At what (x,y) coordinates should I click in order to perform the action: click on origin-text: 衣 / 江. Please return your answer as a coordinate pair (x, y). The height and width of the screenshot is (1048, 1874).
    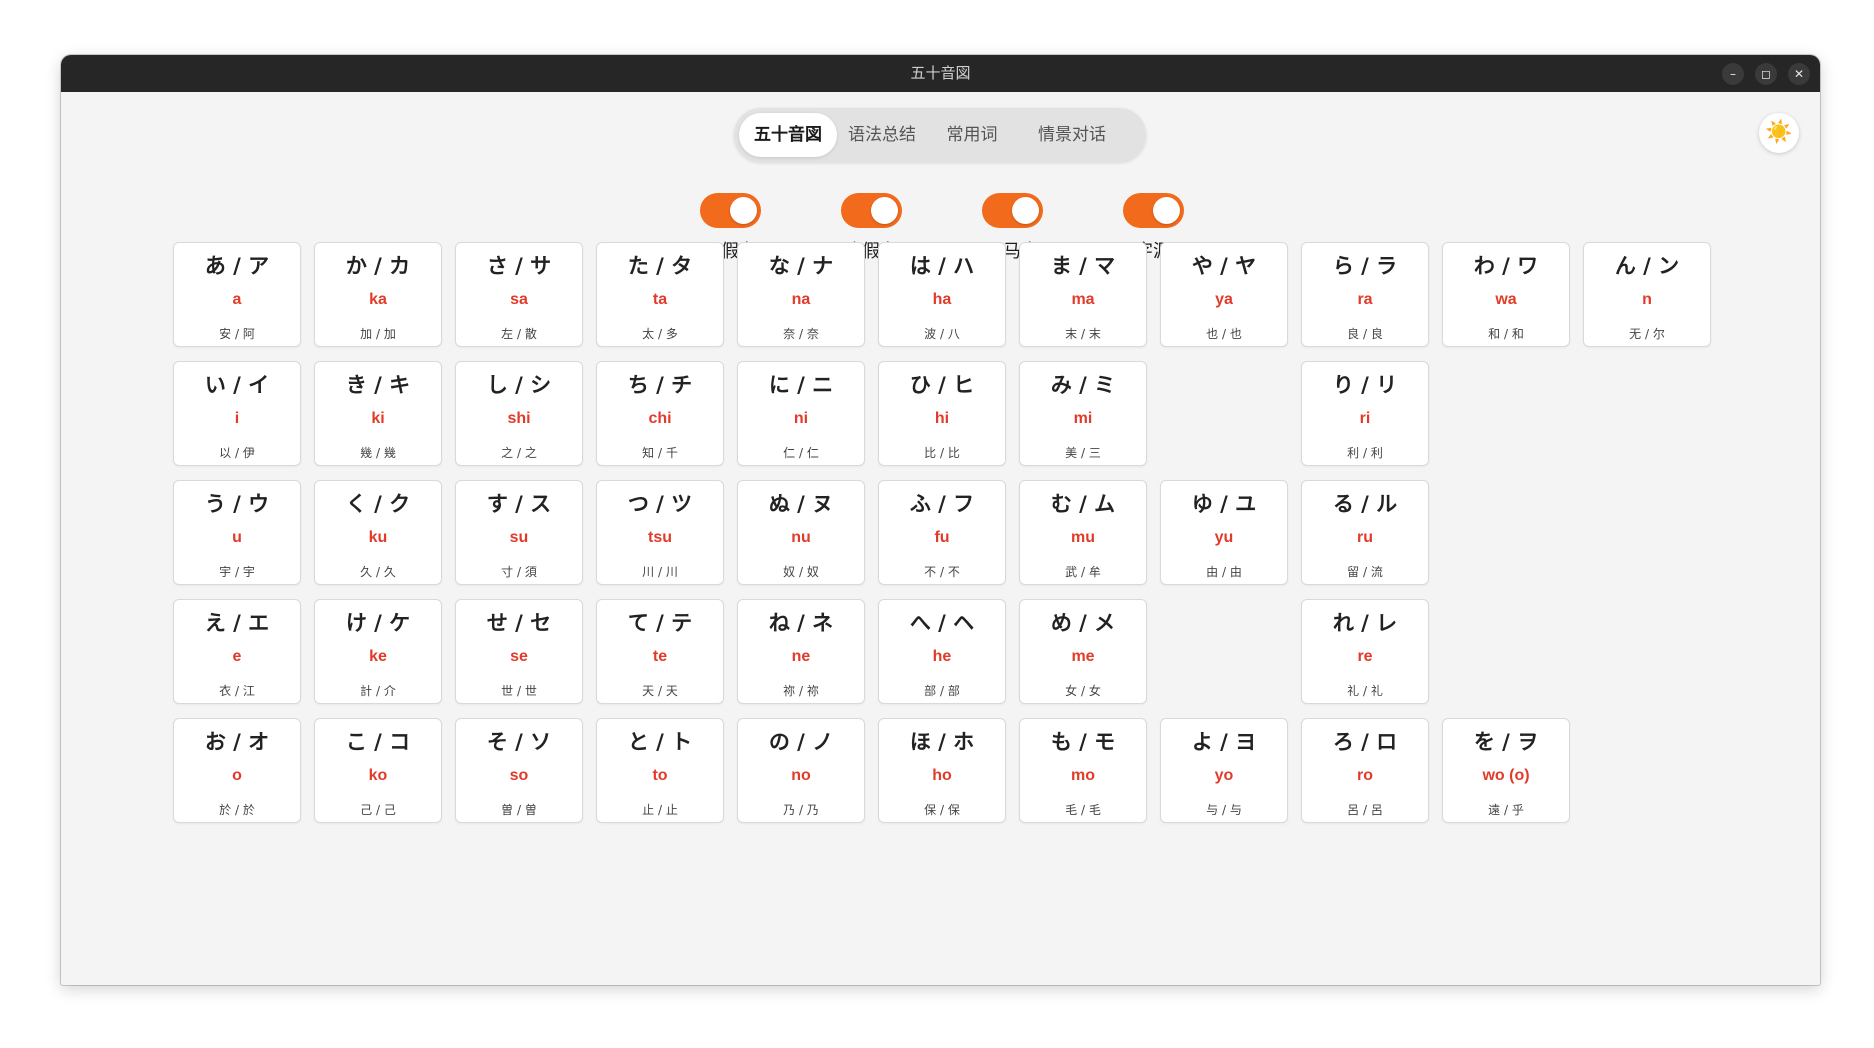
    Looking at the image, I should click on (237, 691).